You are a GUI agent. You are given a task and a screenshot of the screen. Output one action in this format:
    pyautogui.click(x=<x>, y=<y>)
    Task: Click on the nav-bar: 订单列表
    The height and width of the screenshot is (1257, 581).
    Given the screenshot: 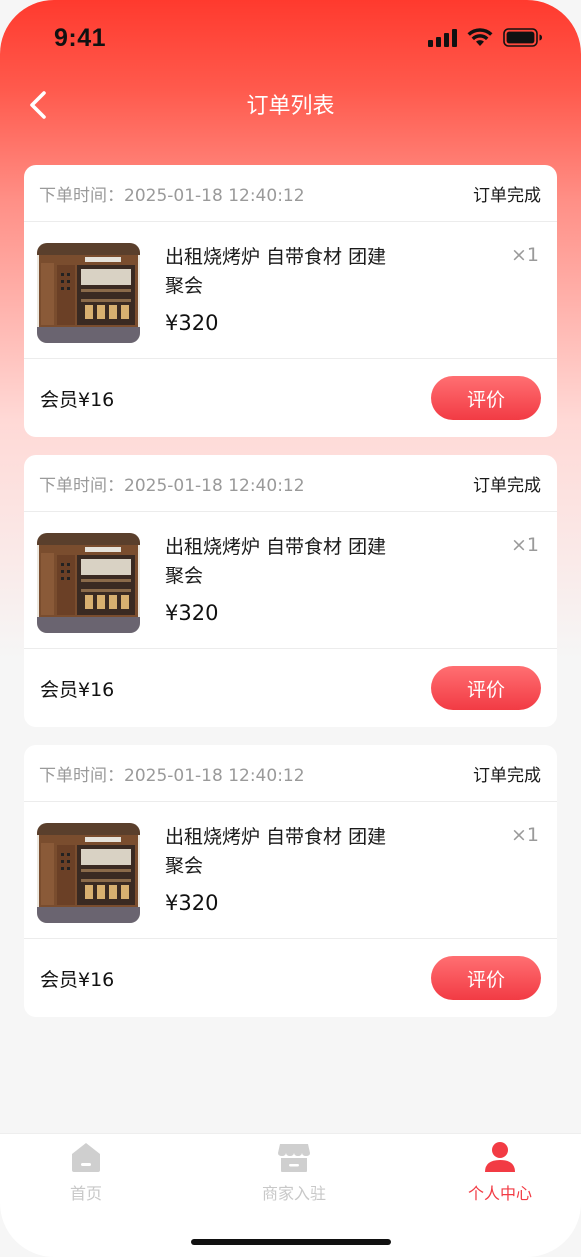 What is the action you would take?
    pyautogui.click(x=290, y=104)
    